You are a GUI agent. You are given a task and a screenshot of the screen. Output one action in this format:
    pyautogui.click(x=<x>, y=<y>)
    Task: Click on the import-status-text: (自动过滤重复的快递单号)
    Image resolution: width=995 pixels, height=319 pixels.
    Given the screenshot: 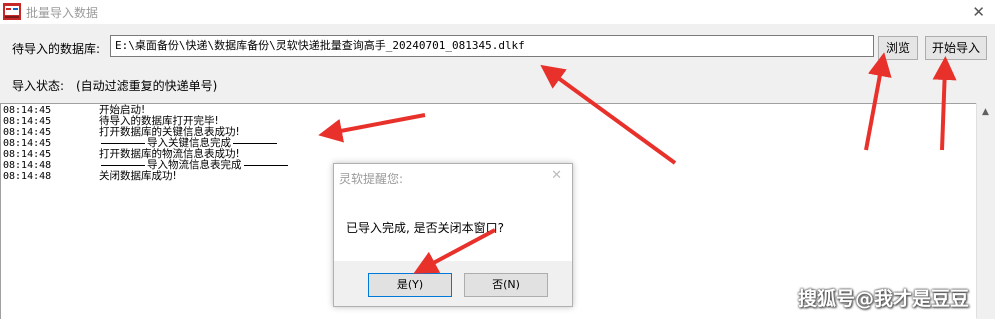 What is the action you would take?
    pyautogui.click(x=147, y=86)
    